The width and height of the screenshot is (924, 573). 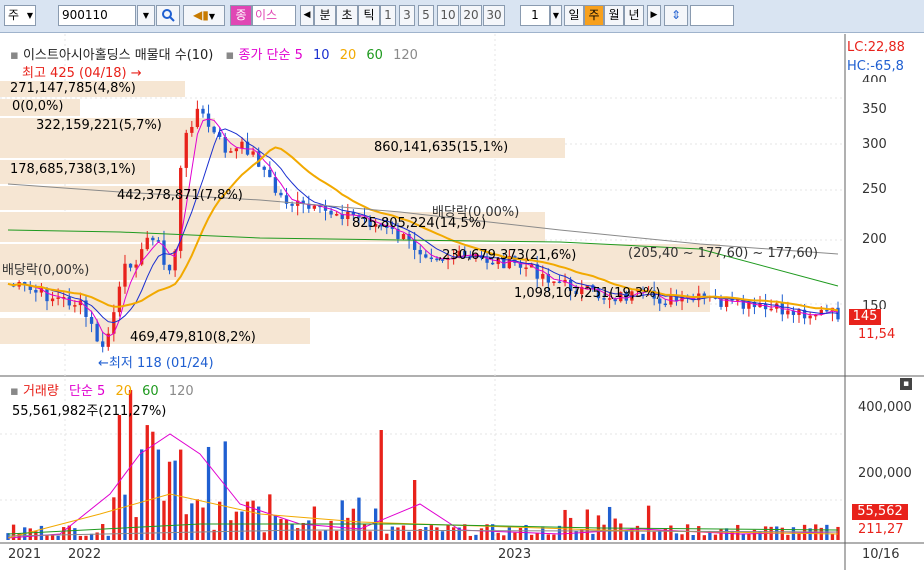 I want to click on extra-input, so click(x=712, y=15).